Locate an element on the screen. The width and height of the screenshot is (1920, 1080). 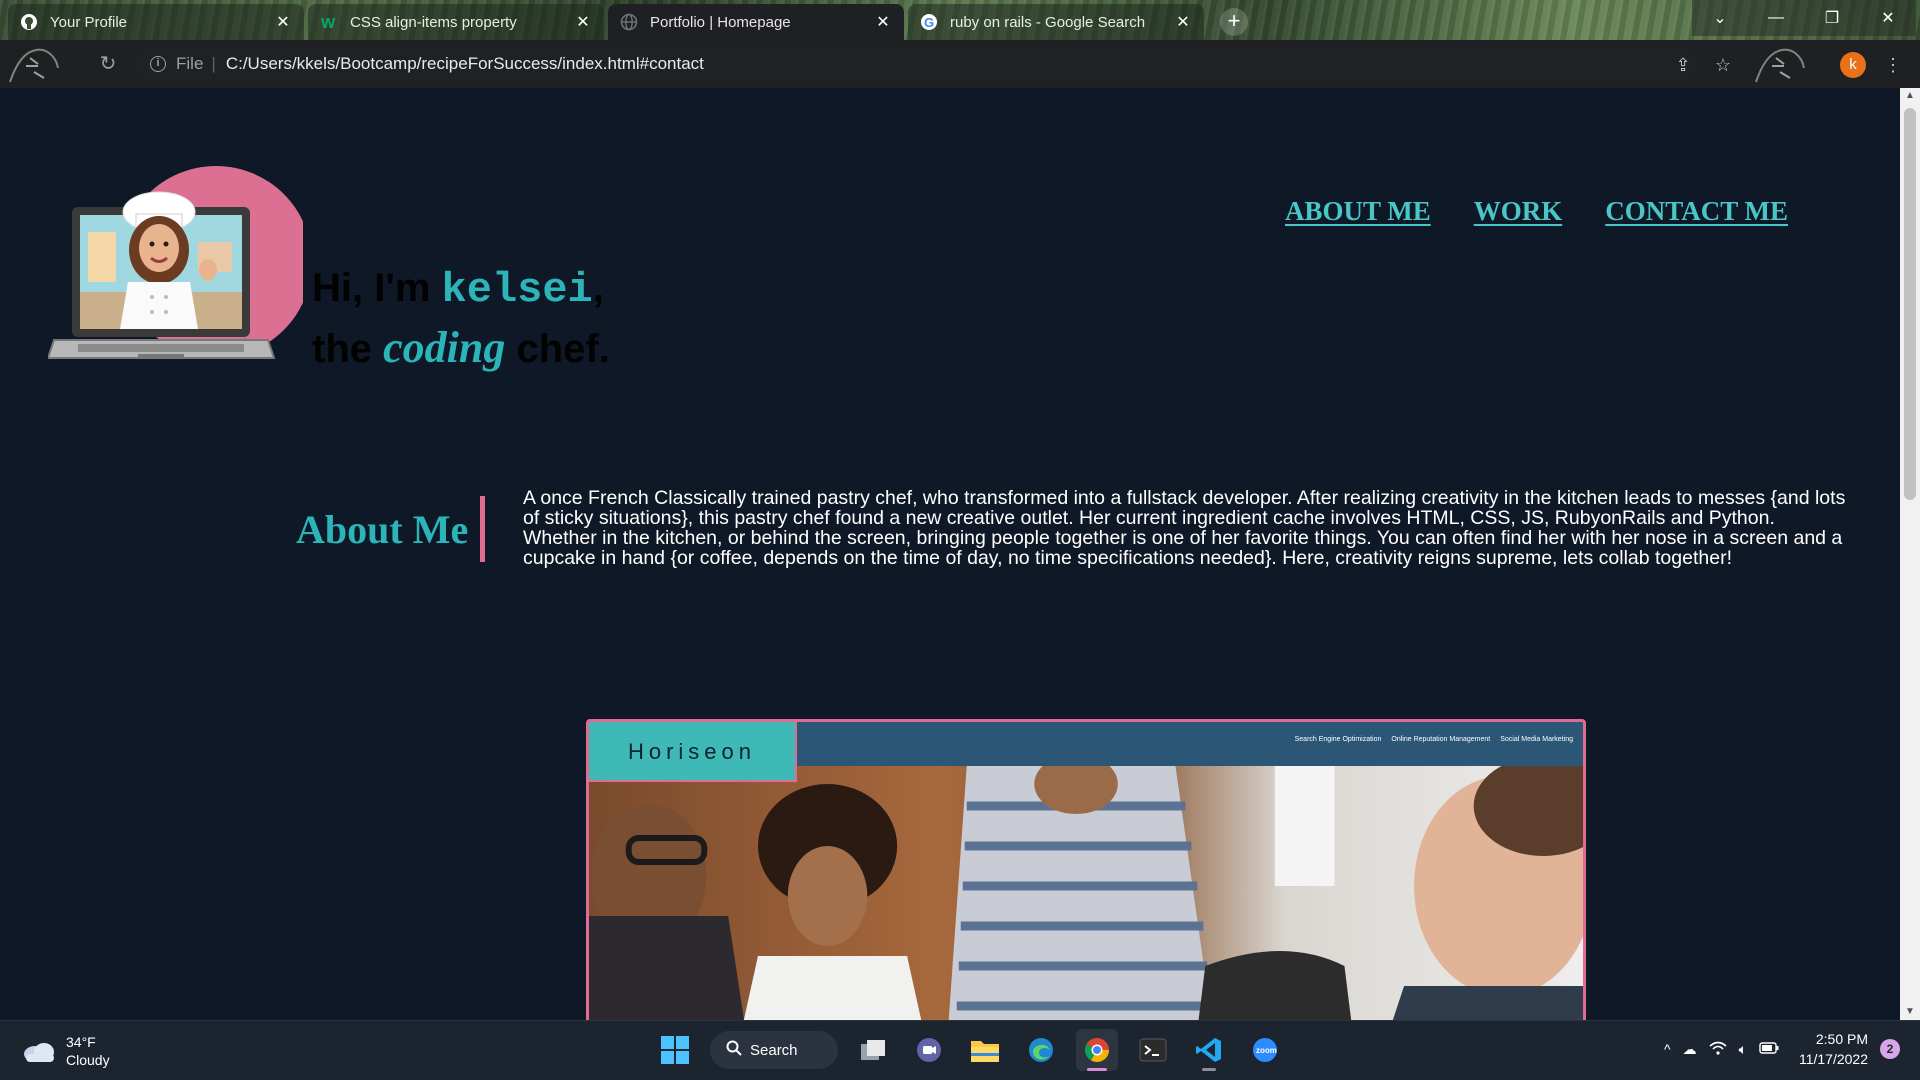
google-icon: G is located at coordinates (929, 22).